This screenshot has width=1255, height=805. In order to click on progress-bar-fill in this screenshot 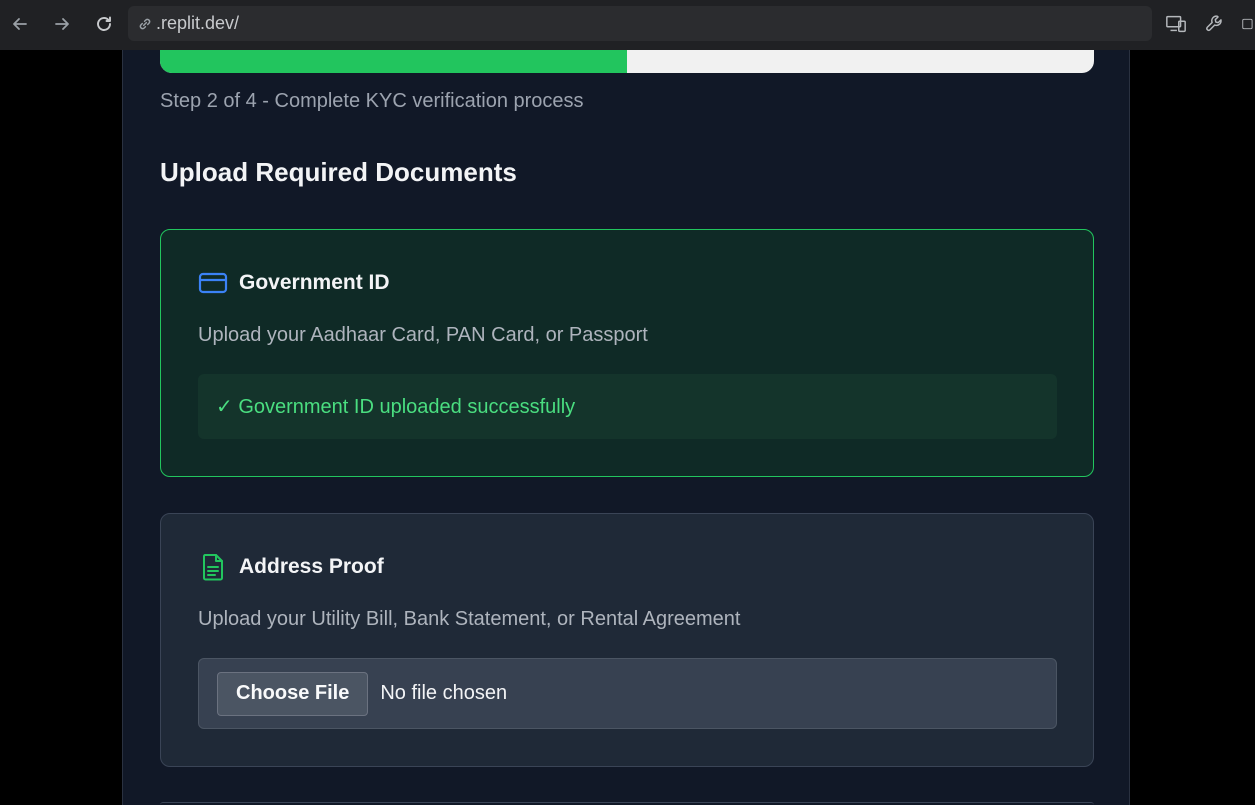, I will do `click(393, 61)`.